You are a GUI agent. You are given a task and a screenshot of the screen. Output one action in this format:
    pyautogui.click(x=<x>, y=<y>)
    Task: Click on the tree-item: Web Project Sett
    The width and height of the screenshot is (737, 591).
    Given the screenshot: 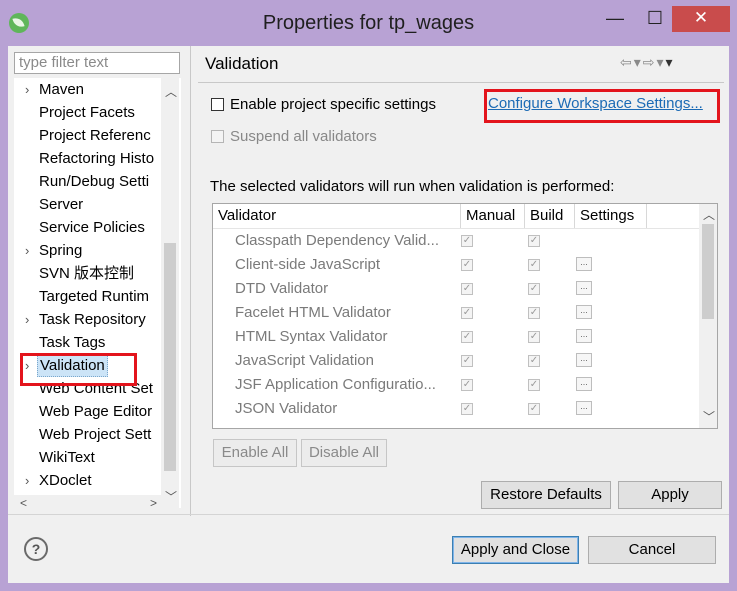 What is the action you would take?
    pyautogui.click(x=89, y=434)
    